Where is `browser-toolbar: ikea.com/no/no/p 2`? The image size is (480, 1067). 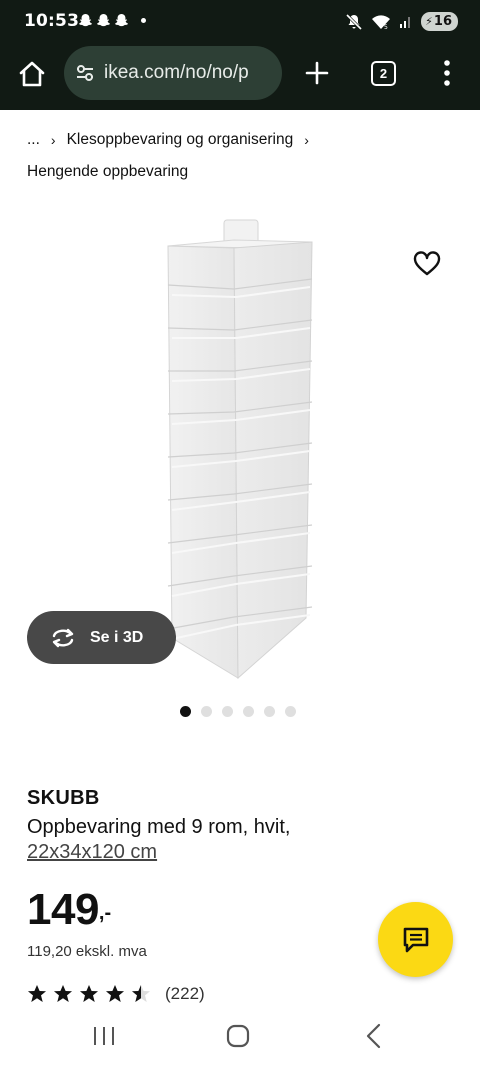
browser-toolbar: ikea.com/no/no/p 2 is located at coordinates (240, 77).